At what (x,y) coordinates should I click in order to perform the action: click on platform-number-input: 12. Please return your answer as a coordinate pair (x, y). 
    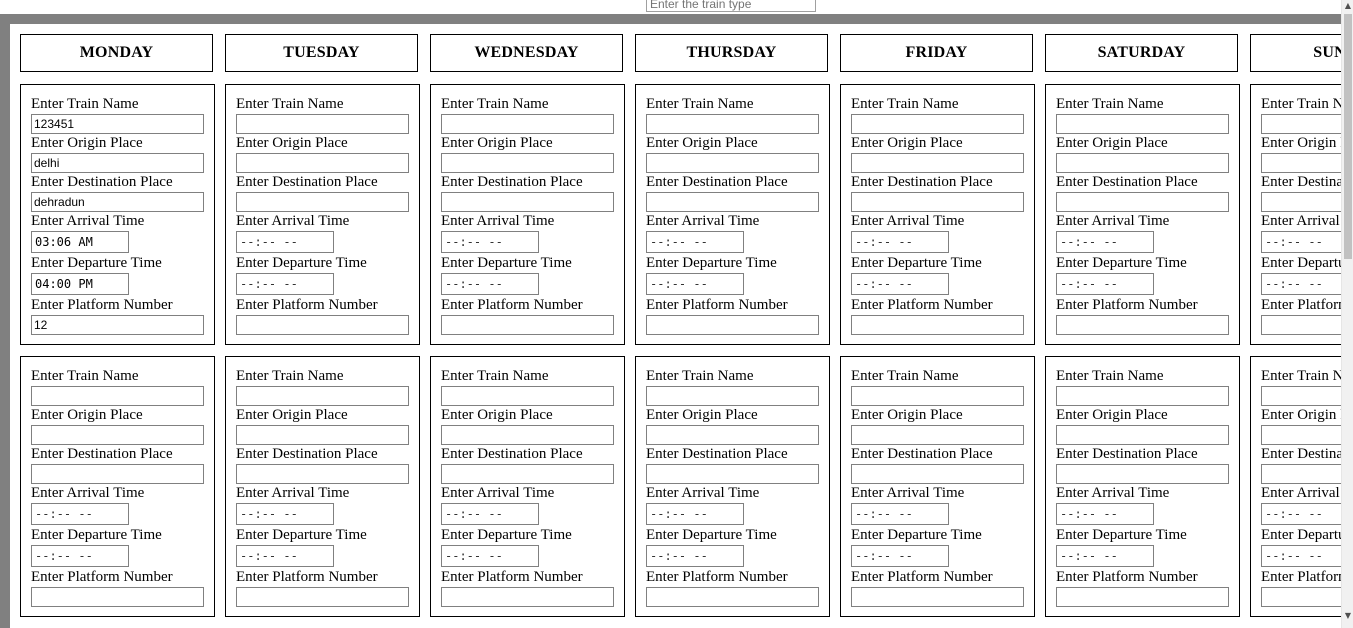
    Looking at the image, I should click on (117, 325).